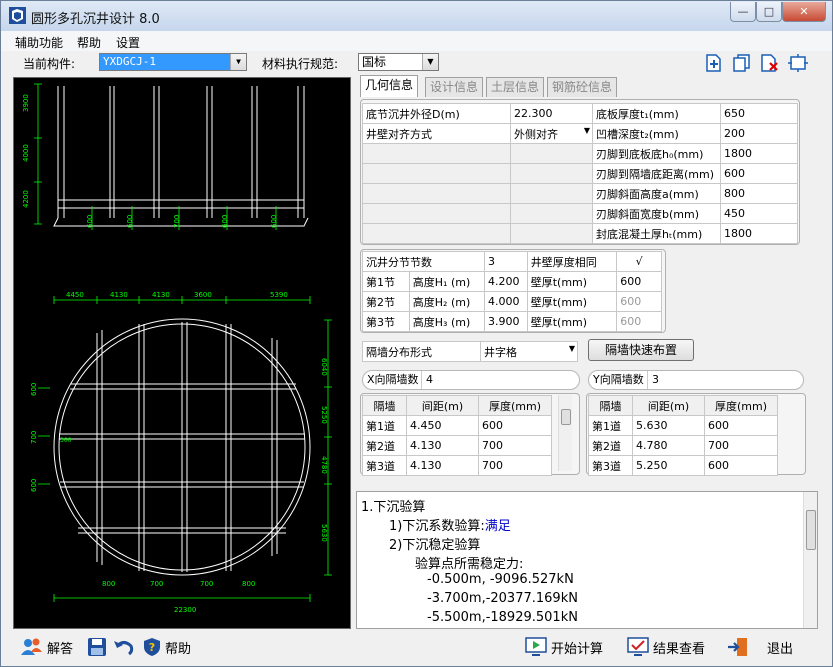 This screenshot has height=667, width=833. What do you see at coordinates (26, 153) in the screenshot?
I see `elev-dim-2: 4000` at bounding box center [26, 153].